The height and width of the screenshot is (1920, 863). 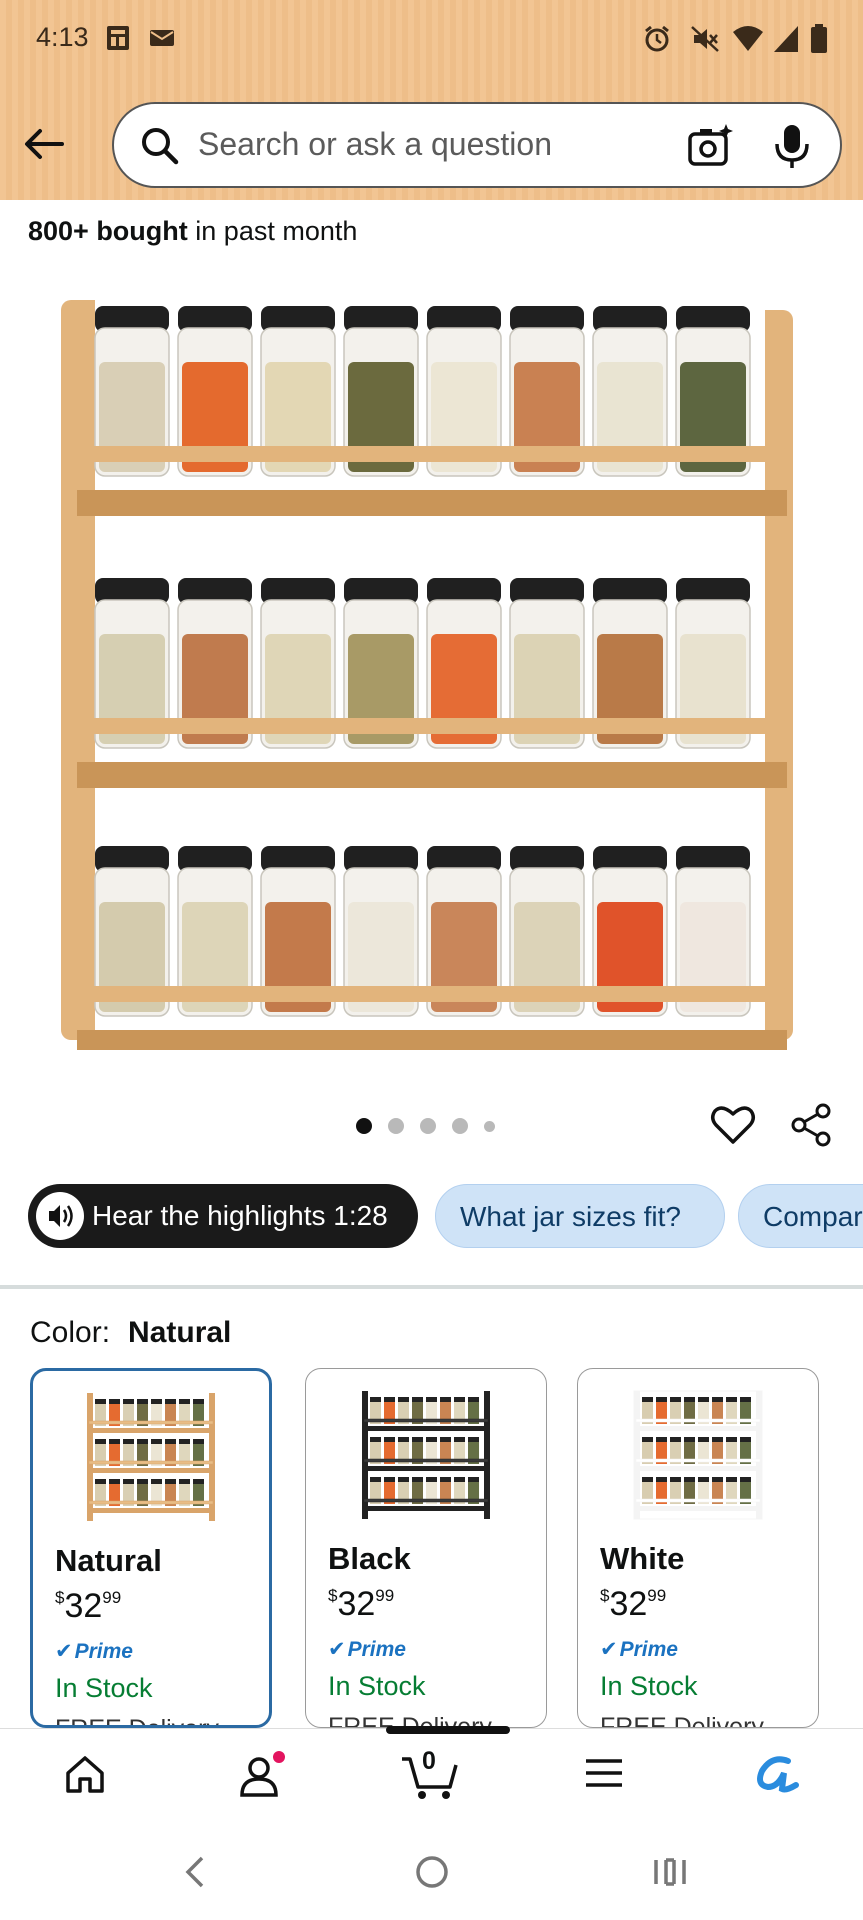 What do you see at coordinates (364, 1126) in the screenshot?
I see `carousel-dot-active` at bounding box center [364, 1126].